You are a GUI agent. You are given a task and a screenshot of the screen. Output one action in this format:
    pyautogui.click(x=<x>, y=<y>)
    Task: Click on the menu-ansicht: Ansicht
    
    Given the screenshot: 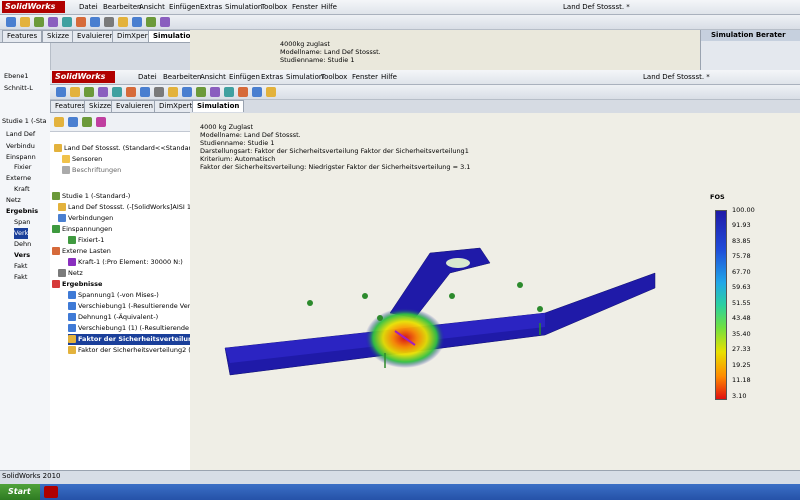 What is the action you would take?
    pyautogui.click(x=213, y=77)
    